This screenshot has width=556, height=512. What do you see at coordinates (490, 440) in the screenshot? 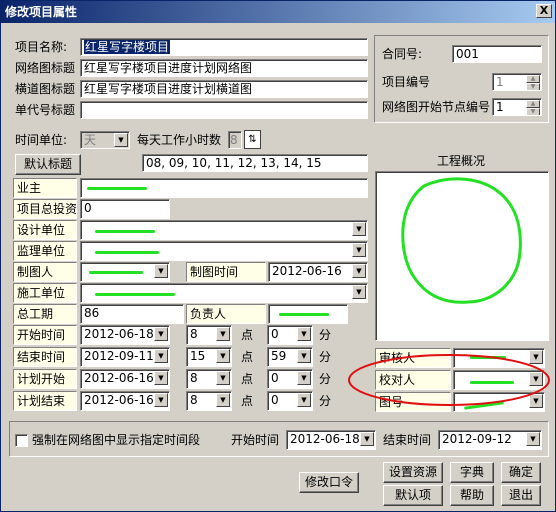
I see `force-end-select: 2012-09-12 ▼` at bounding box center [490, 440].